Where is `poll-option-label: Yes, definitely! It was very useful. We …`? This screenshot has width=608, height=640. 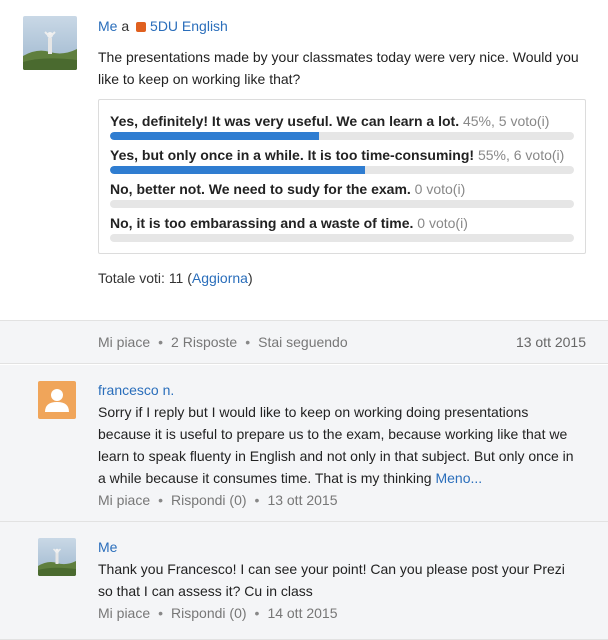
poll-option-label: Yes, definitely! It was very useful. We … is located at coordinates (285, 121).